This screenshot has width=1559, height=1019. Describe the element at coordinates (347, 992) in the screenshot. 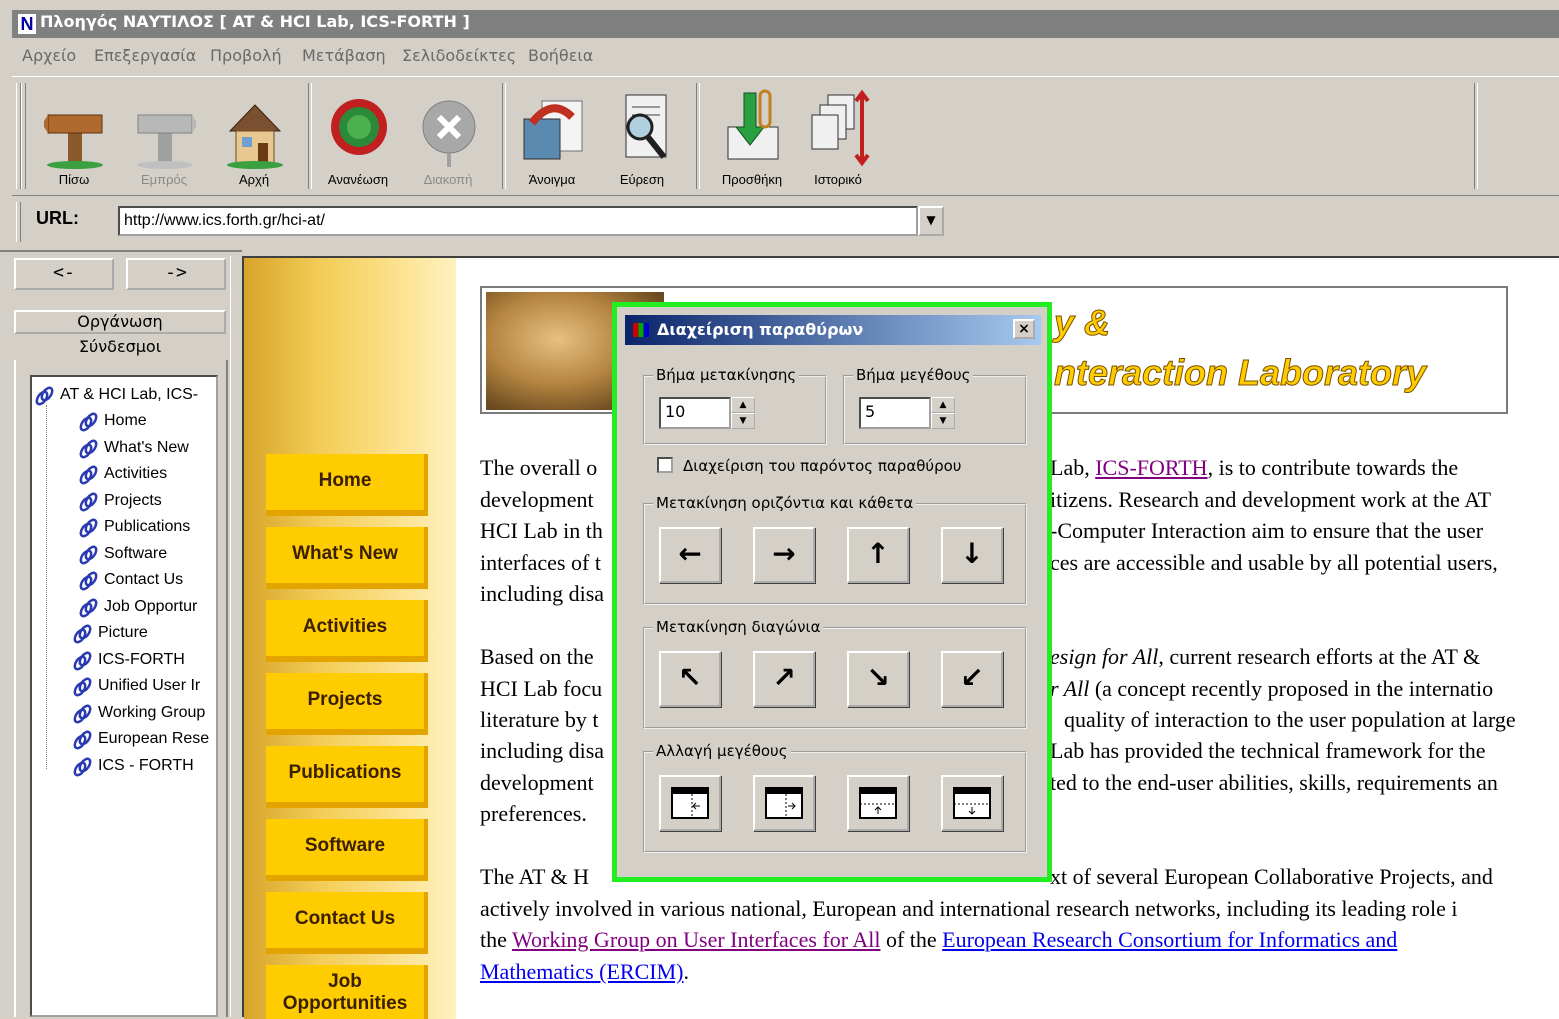

I see `site-nav-job-opportunities: Job Opportunities` at that location.